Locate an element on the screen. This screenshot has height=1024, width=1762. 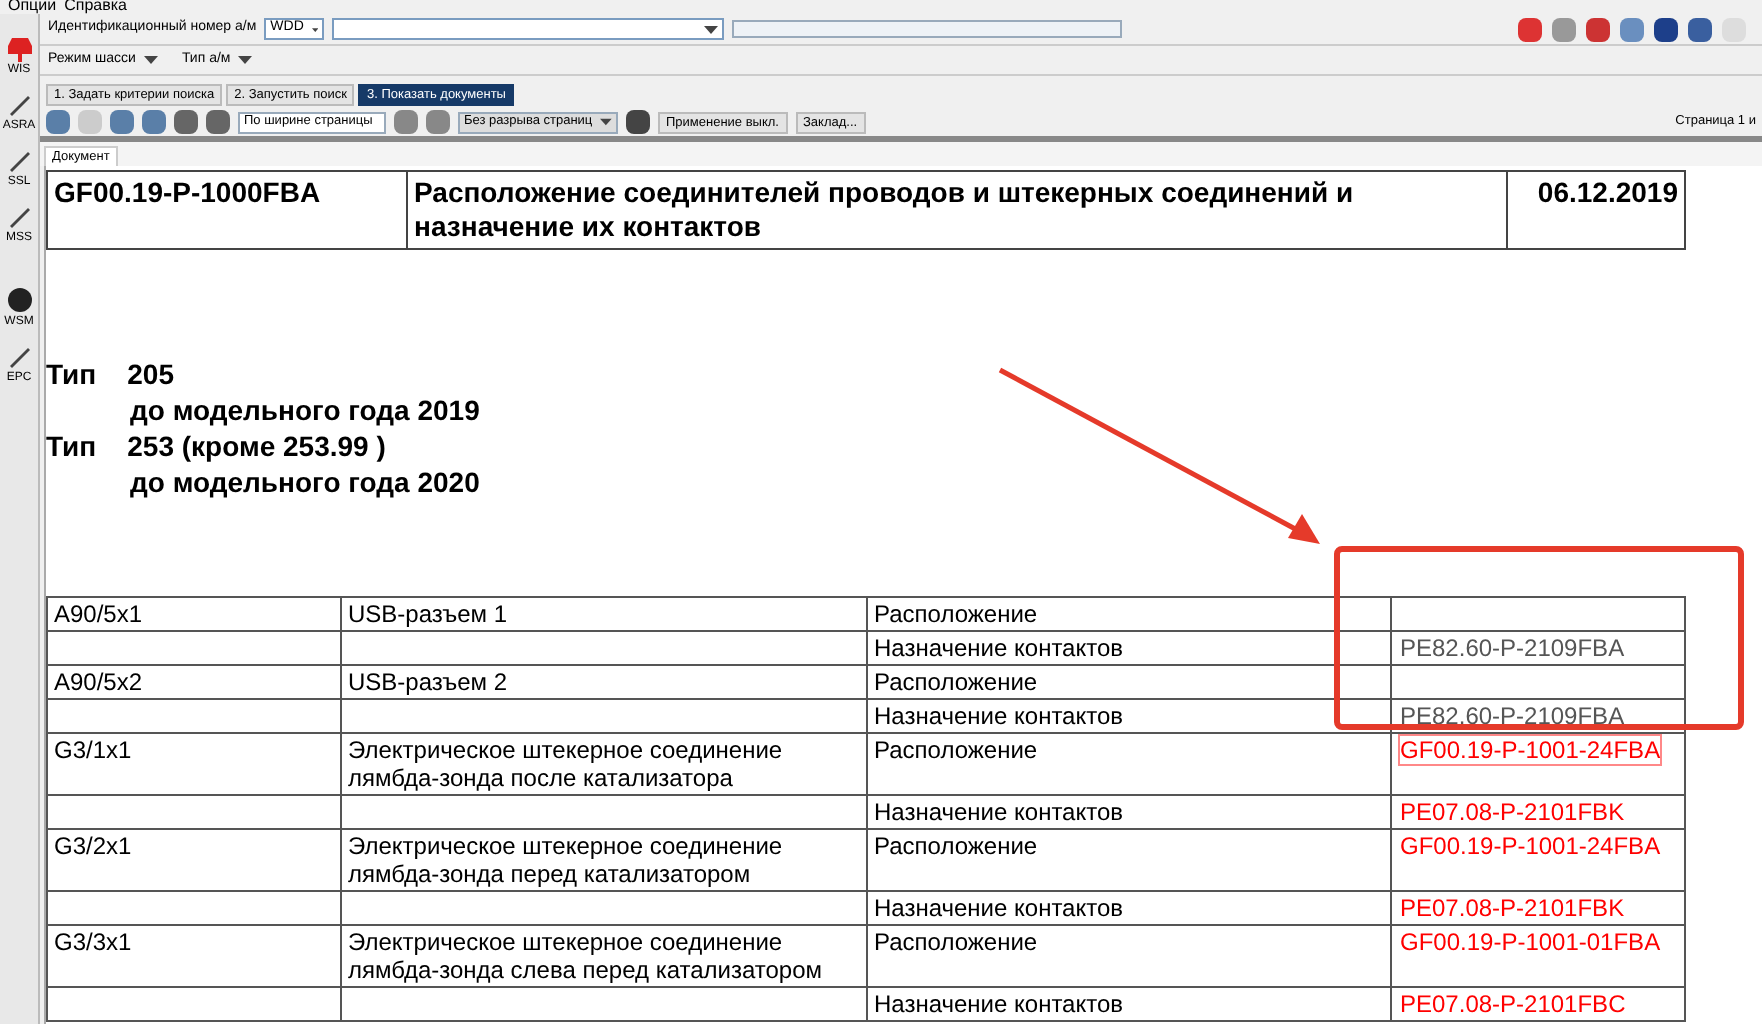
document-title: Расположение соединителей проводов и штекерных соединений и назначение их контактов is located at coordinates (958, 210).